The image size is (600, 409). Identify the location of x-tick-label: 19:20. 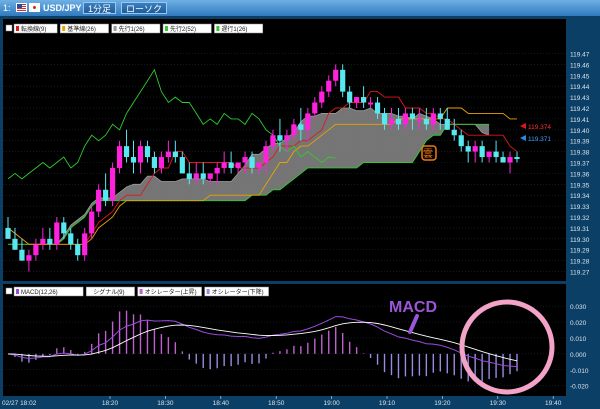
(442, 403).